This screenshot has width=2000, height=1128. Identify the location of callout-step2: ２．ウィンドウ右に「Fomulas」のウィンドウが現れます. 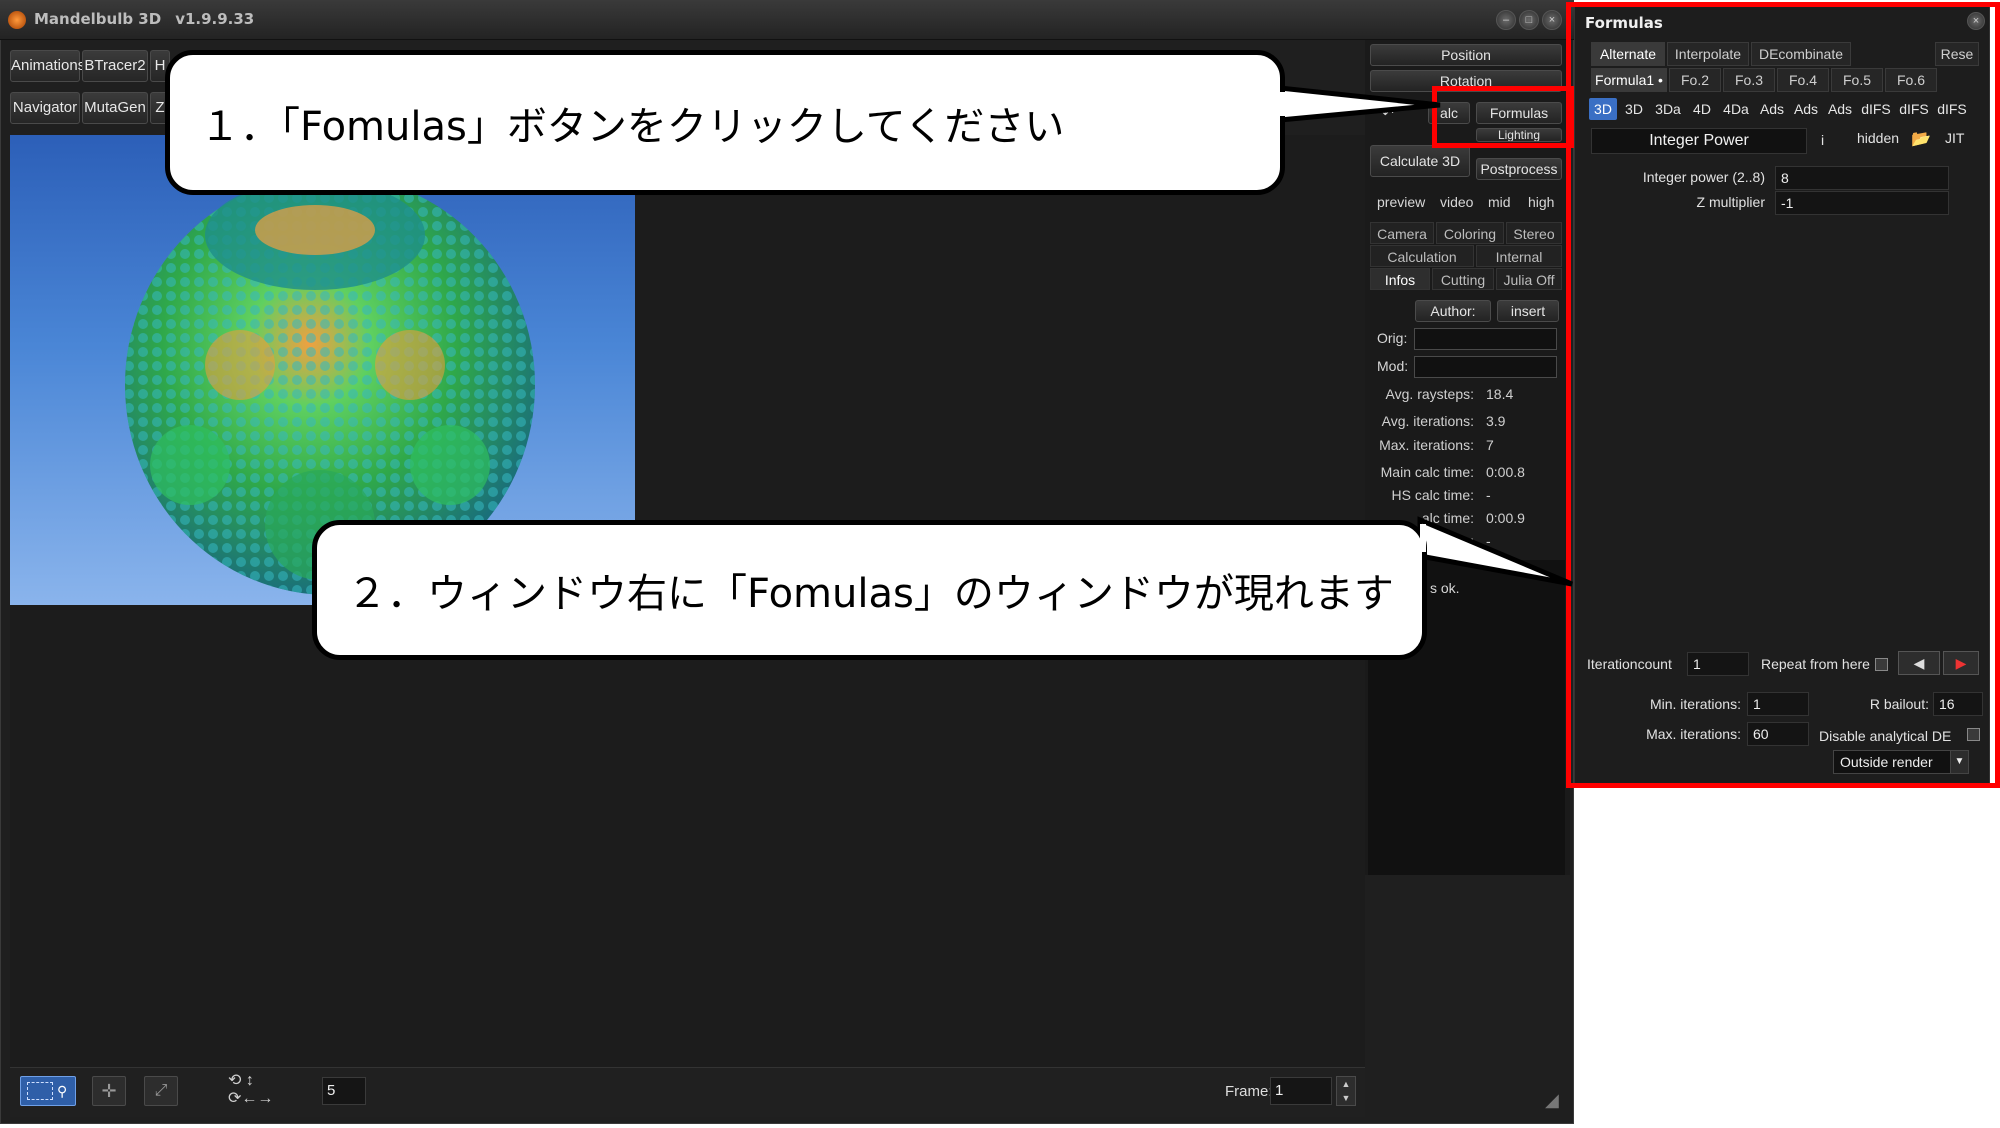
(869, 590).